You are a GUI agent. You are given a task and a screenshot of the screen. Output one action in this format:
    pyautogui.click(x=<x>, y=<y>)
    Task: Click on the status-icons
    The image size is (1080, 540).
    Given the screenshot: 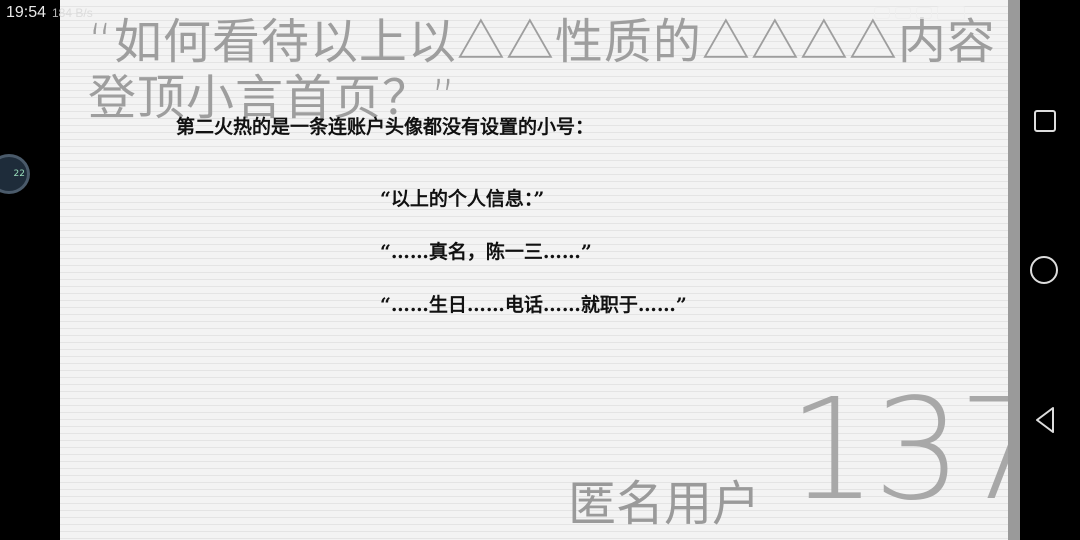 What is the action you would take?
    pyautogui.click(x=919, y=13)
    